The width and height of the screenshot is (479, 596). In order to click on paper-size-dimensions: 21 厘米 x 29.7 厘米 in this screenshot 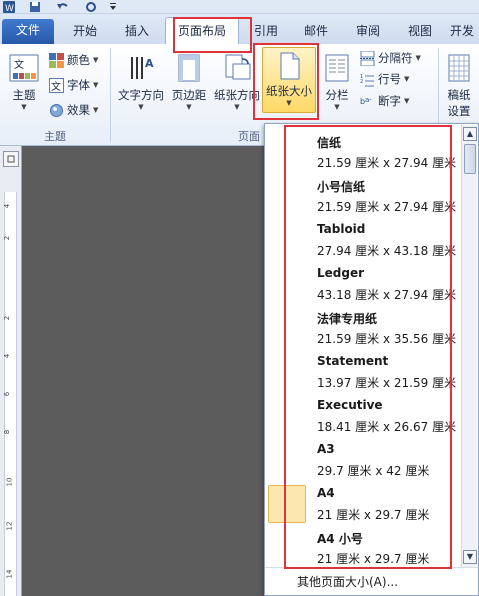, I will do `click(373, 515)`.